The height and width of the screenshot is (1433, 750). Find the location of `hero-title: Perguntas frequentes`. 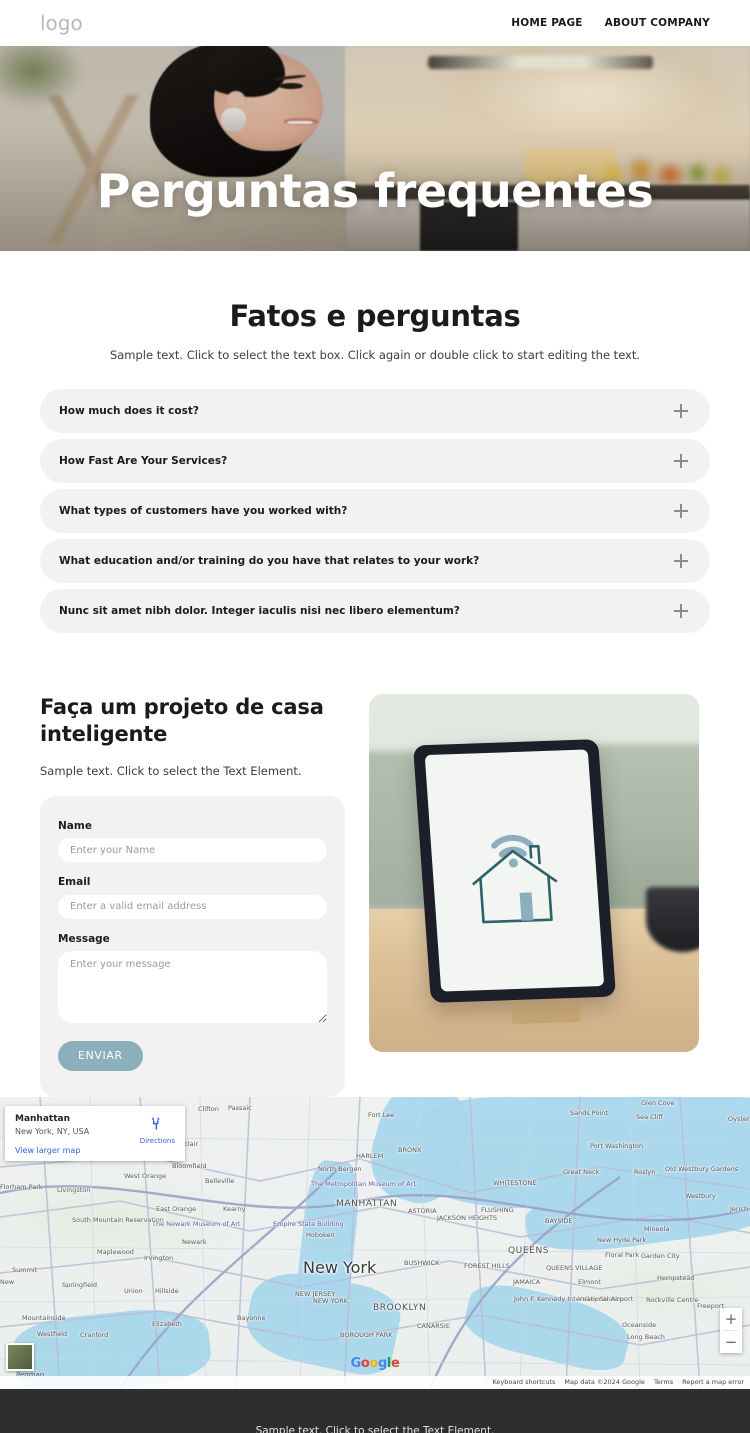

hero-title: Perguntas frequentes is located at coordinates (375, 191).